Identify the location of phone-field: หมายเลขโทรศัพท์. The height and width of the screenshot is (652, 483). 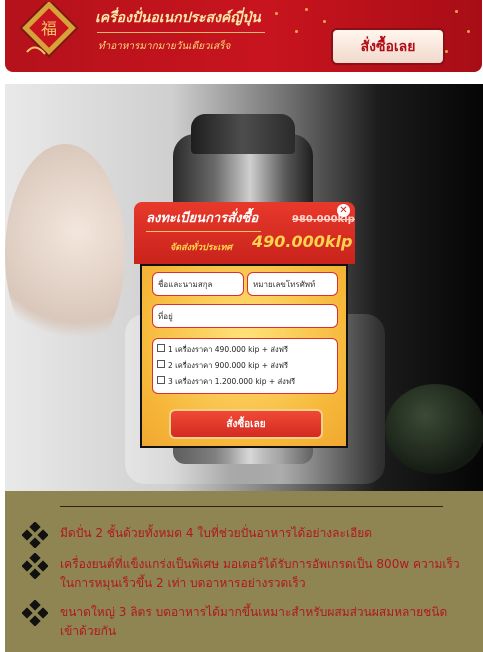
(292, 284).